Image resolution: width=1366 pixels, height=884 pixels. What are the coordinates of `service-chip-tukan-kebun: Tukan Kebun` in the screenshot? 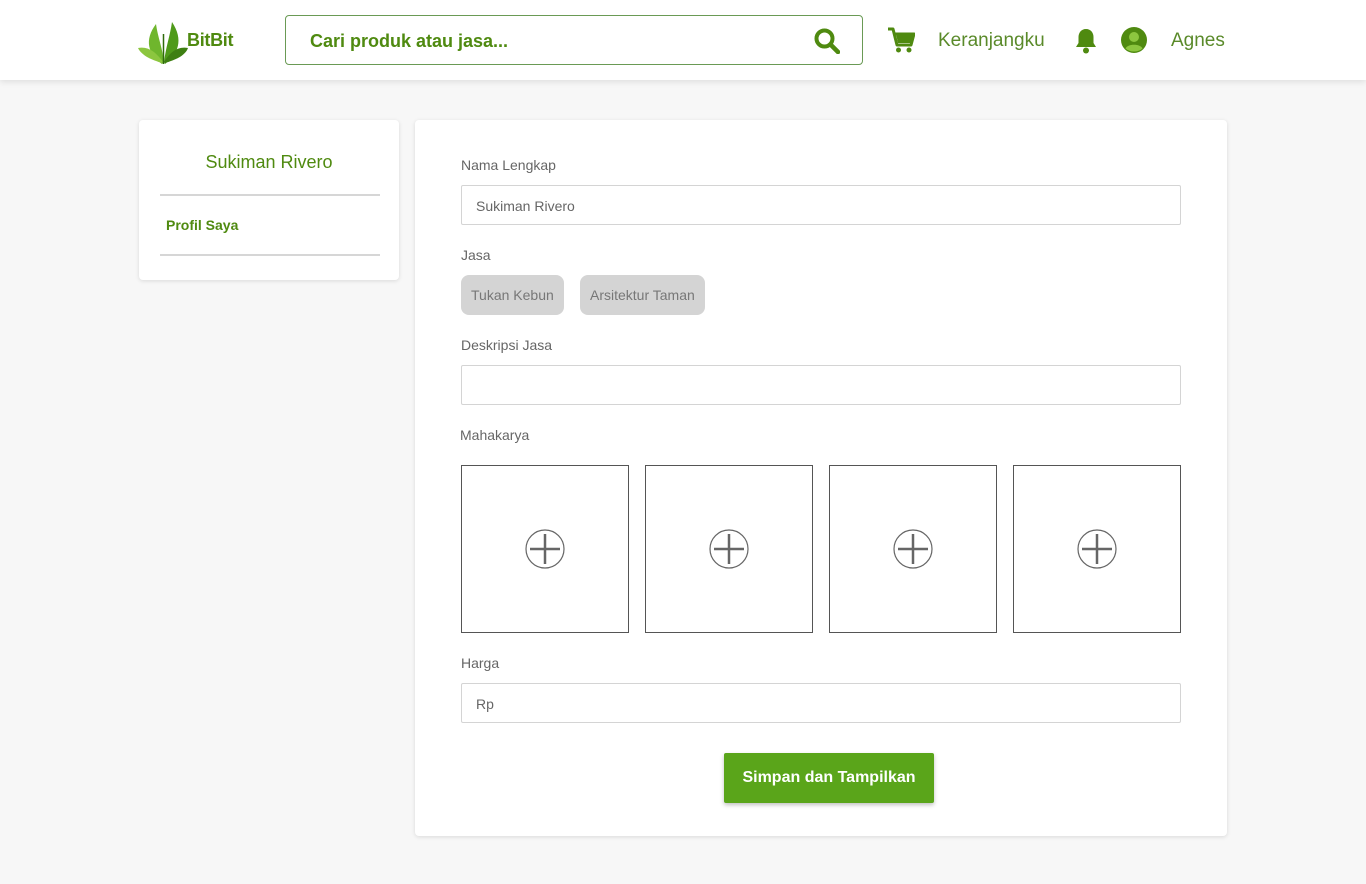 It's located at (512, 295).